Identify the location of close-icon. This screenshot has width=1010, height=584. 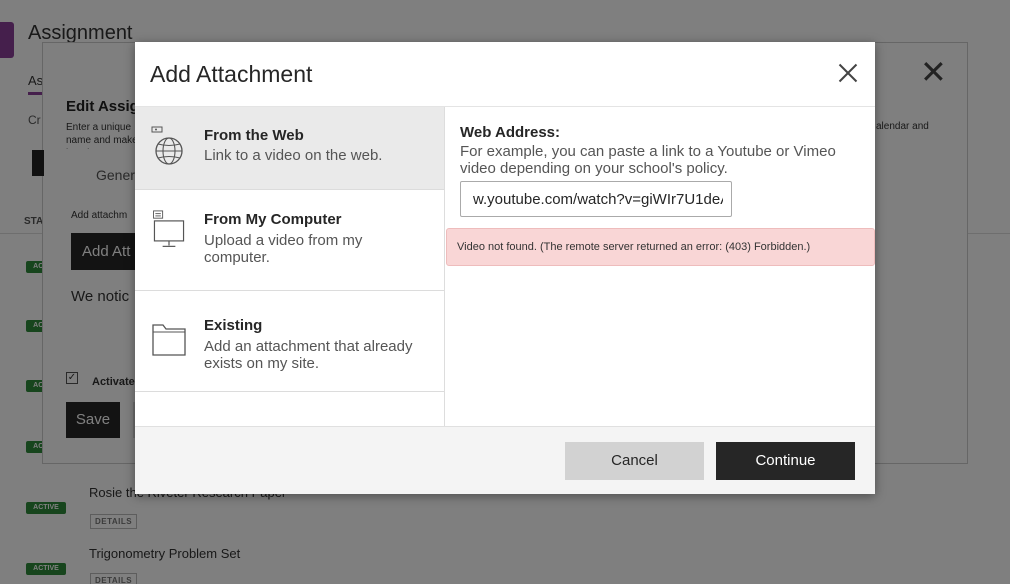
(848, 74).